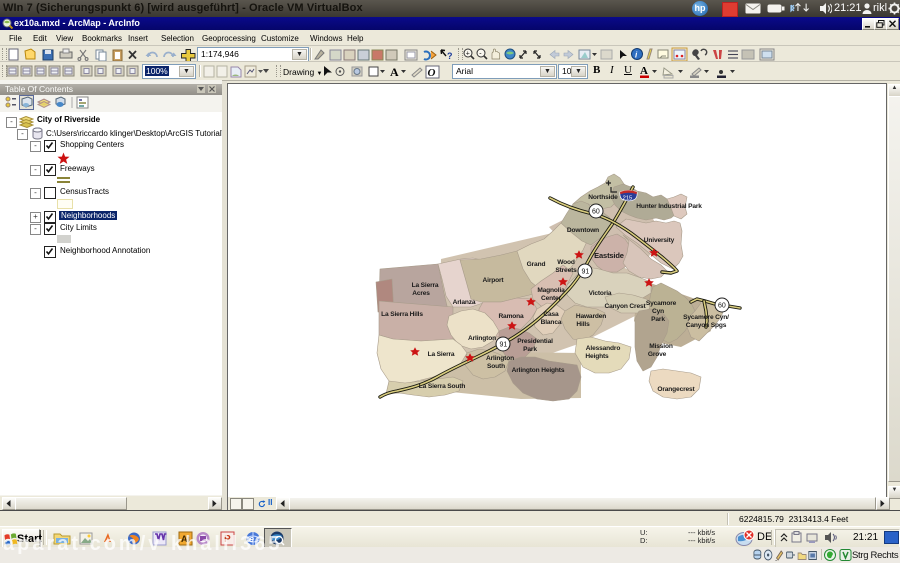 Image resolution: width=900 pixels, height=563 pixels. Describe the element at coordinates (583, 230) in the screenshot. I see `svg-text: Downtown` at that location.